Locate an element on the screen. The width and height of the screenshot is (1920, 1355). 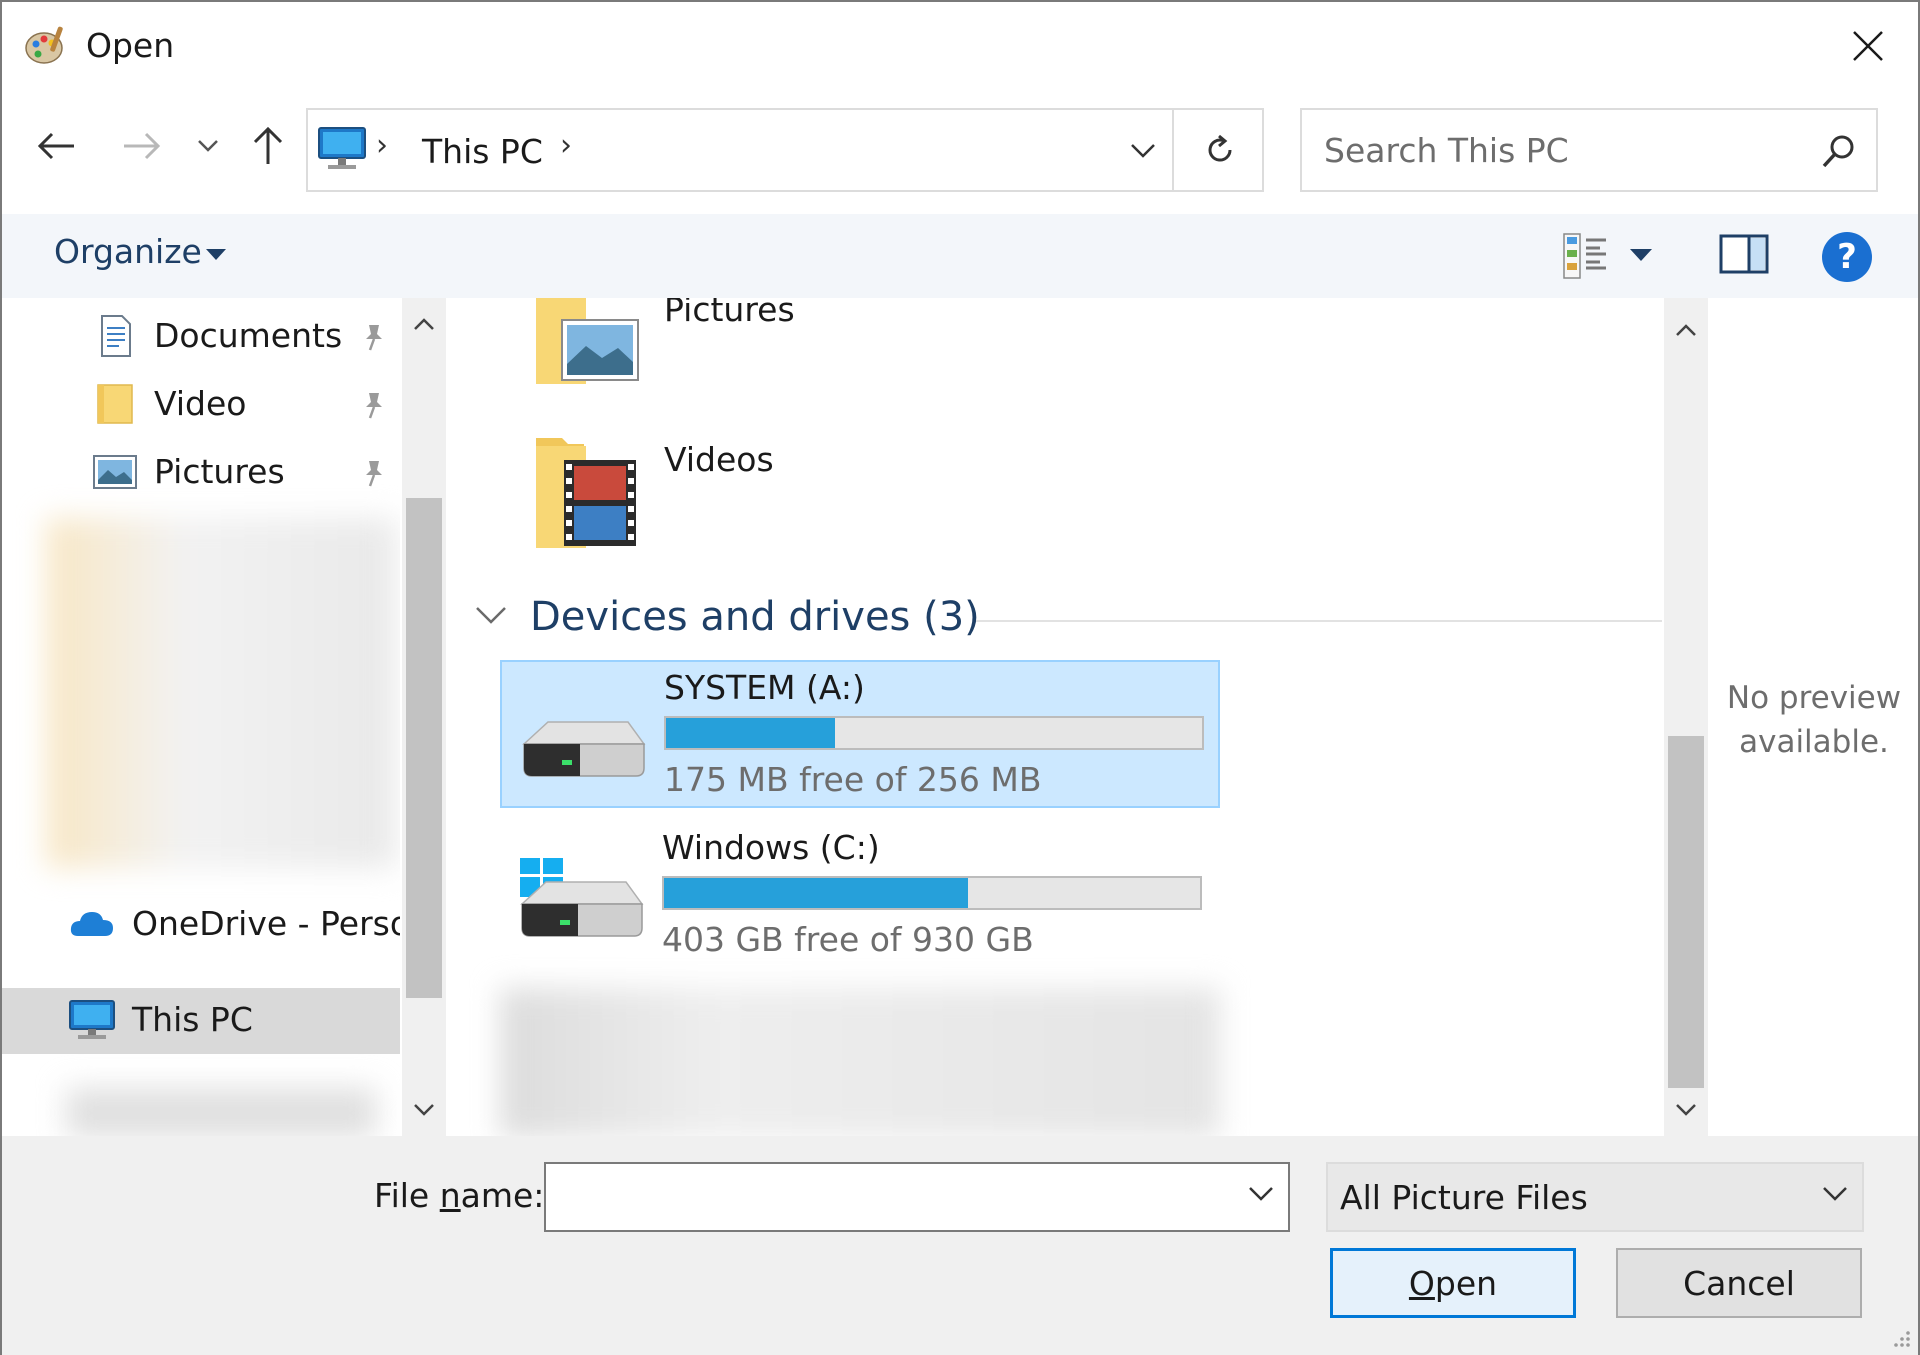
organize-button: Organize is located at coordinates (128, 251).